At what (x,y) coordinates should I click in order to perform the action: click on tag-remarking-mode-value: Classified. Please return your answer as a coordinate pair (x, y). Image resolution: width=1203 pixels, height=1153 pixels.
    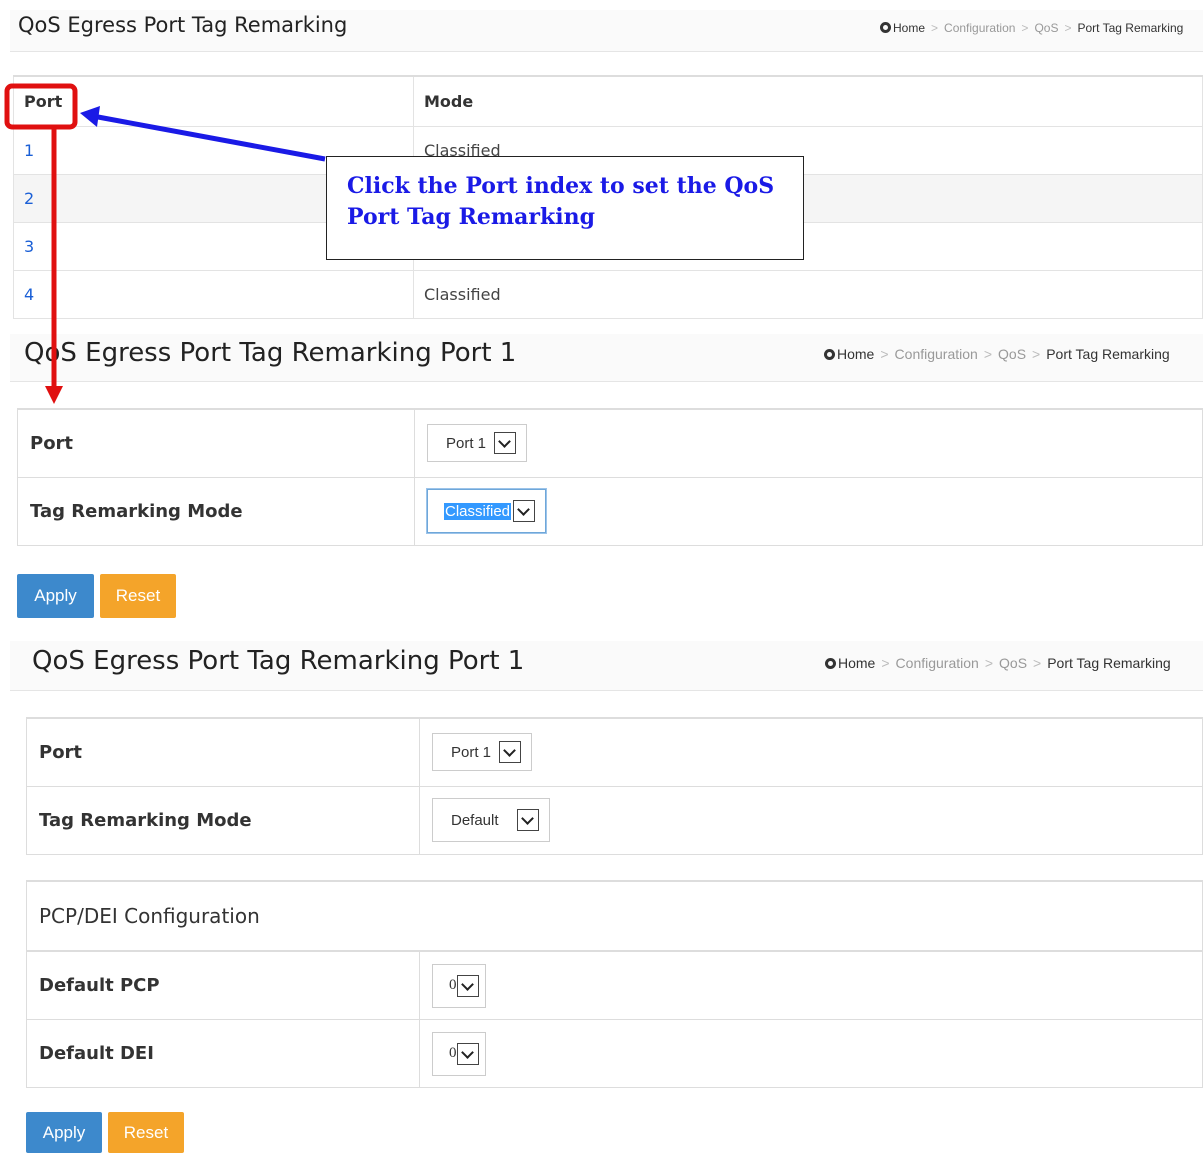
    Looking at the image, I should click on (478, 511).